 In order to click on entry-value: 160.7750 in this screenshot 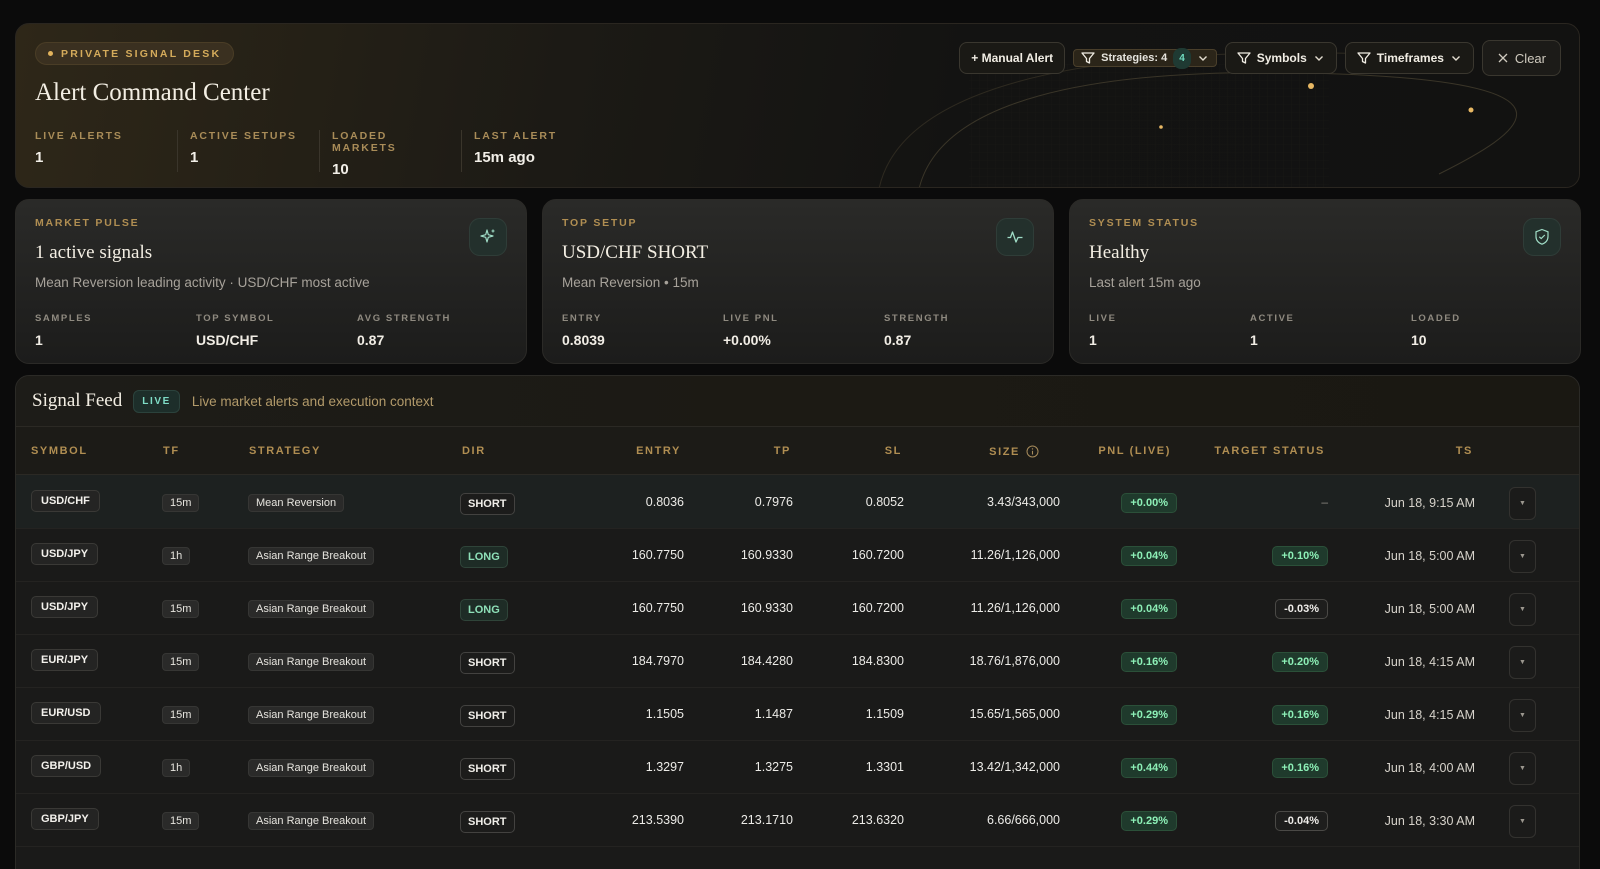, I will do `click(657, 555)`.